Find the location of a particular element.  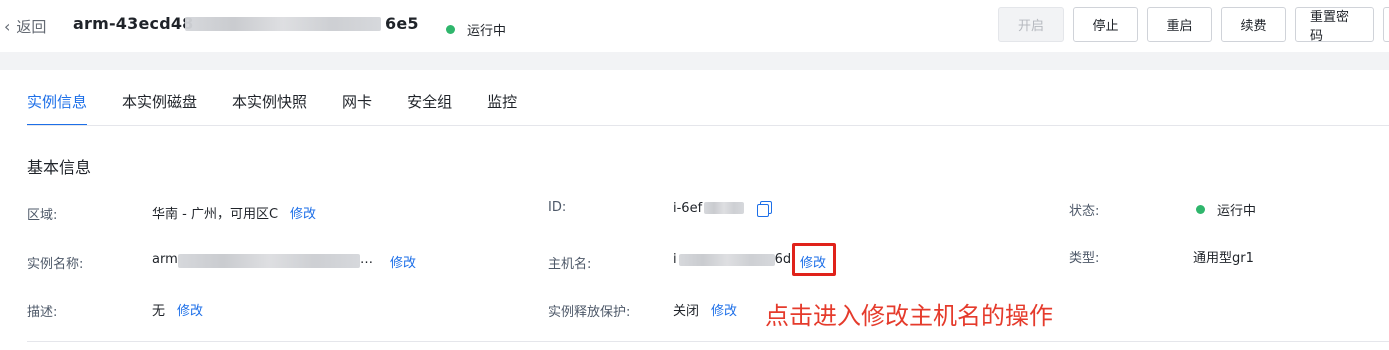

annotation-text: 点击进入修改主机名的操作 is located at coordinates (909, 316).